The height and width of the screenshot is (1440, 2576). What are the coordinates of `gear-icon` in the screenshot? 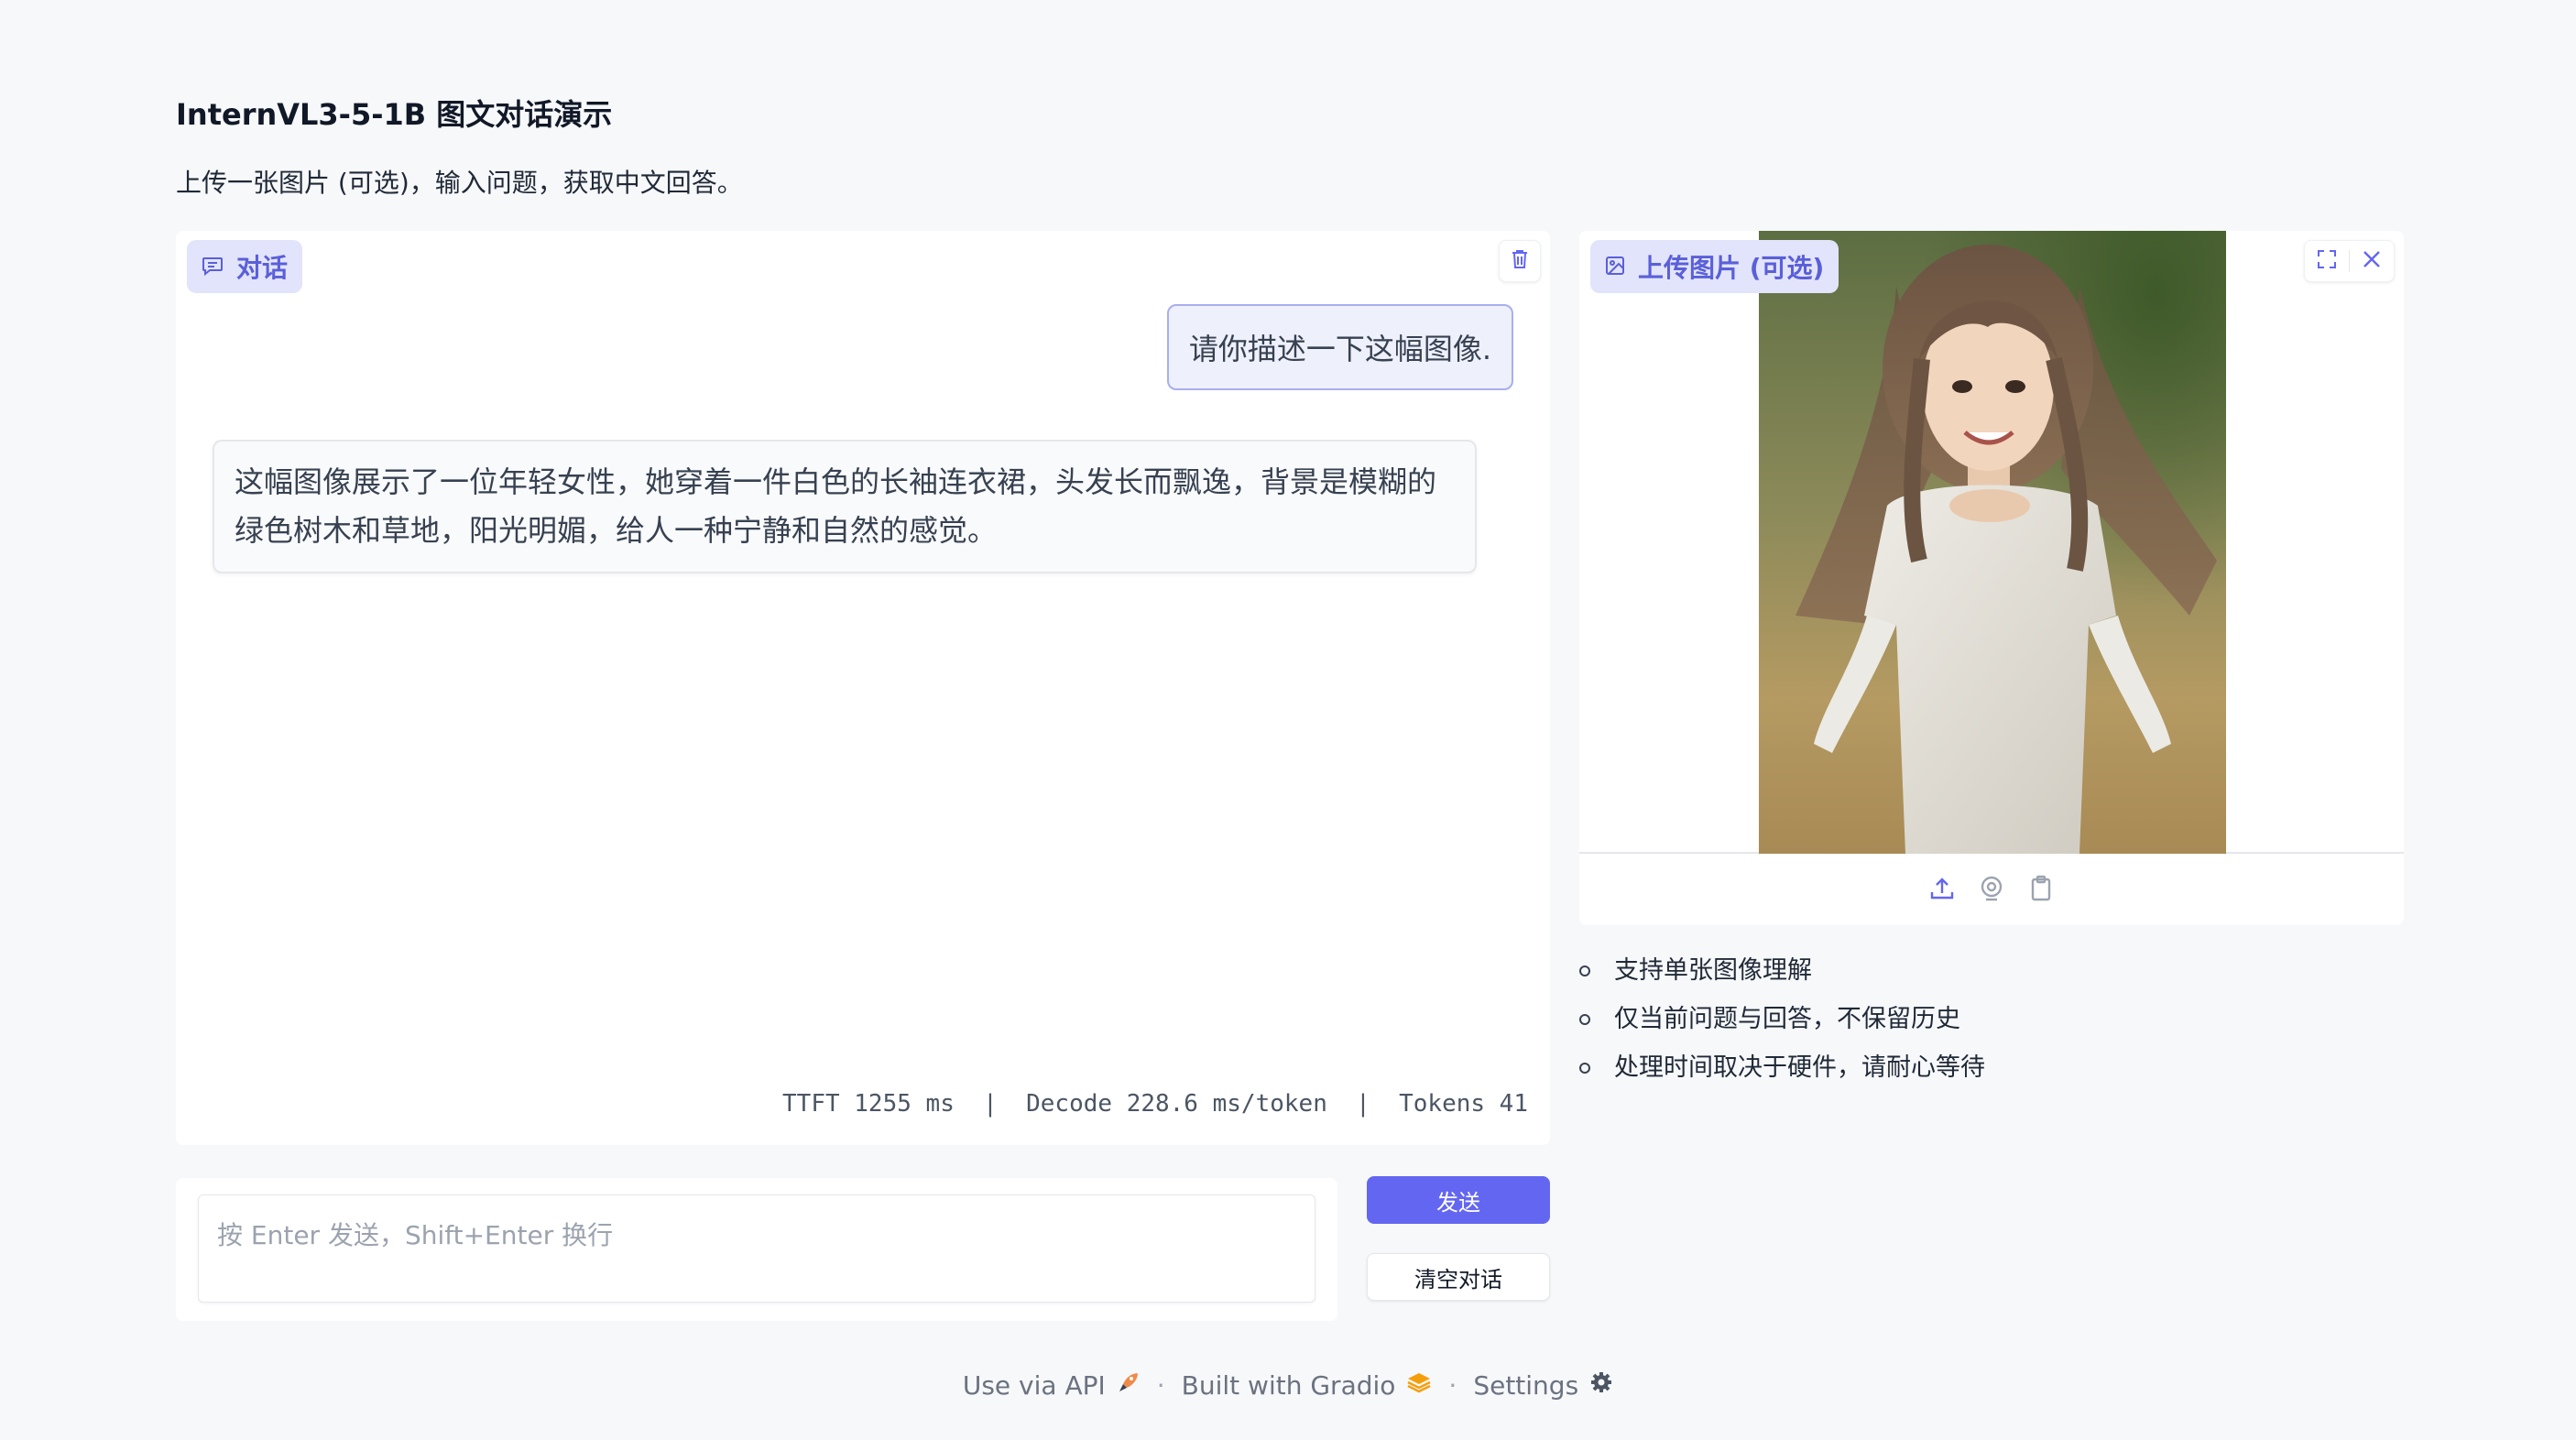 It's located at (1601, 1385).